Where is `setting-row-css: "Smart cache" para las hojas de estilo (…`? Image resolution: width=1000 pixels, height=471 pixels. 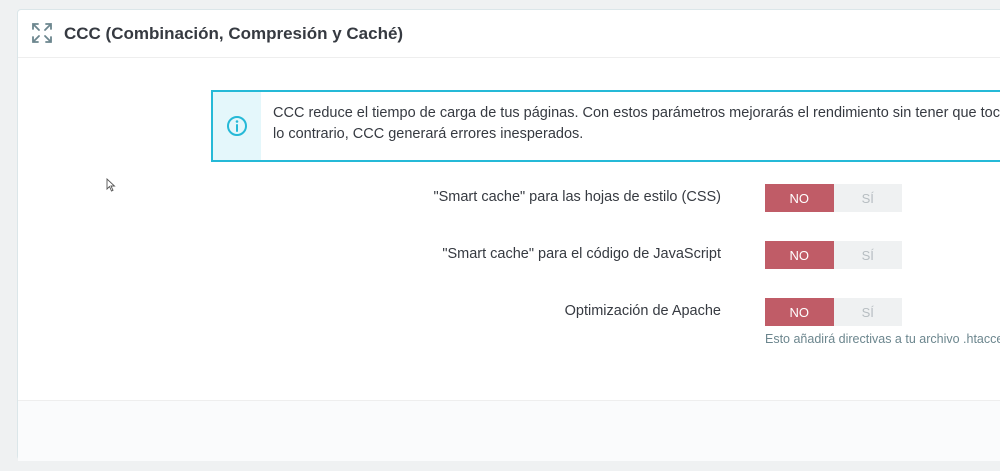 setting-row-css: "Smart cache" para las hojas de estilo (… is located at coordinates (509, 198).